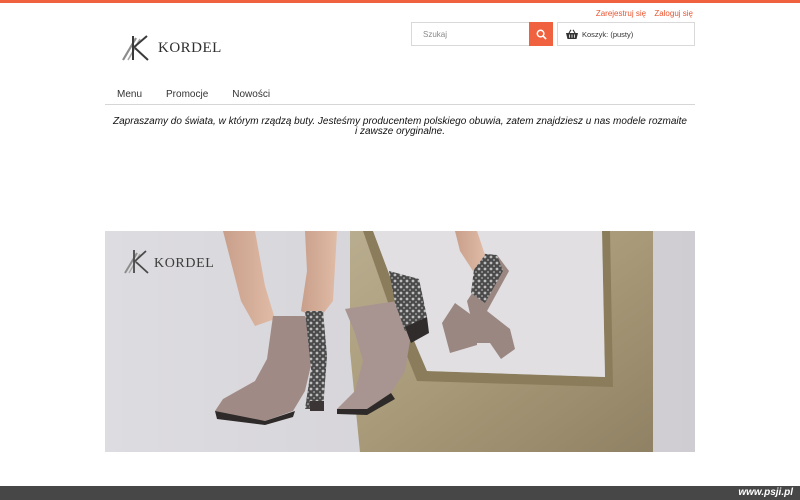 This screenshot has width=800, height=500. I want to click on login-link: Zaloguj się, so click(673, 13).